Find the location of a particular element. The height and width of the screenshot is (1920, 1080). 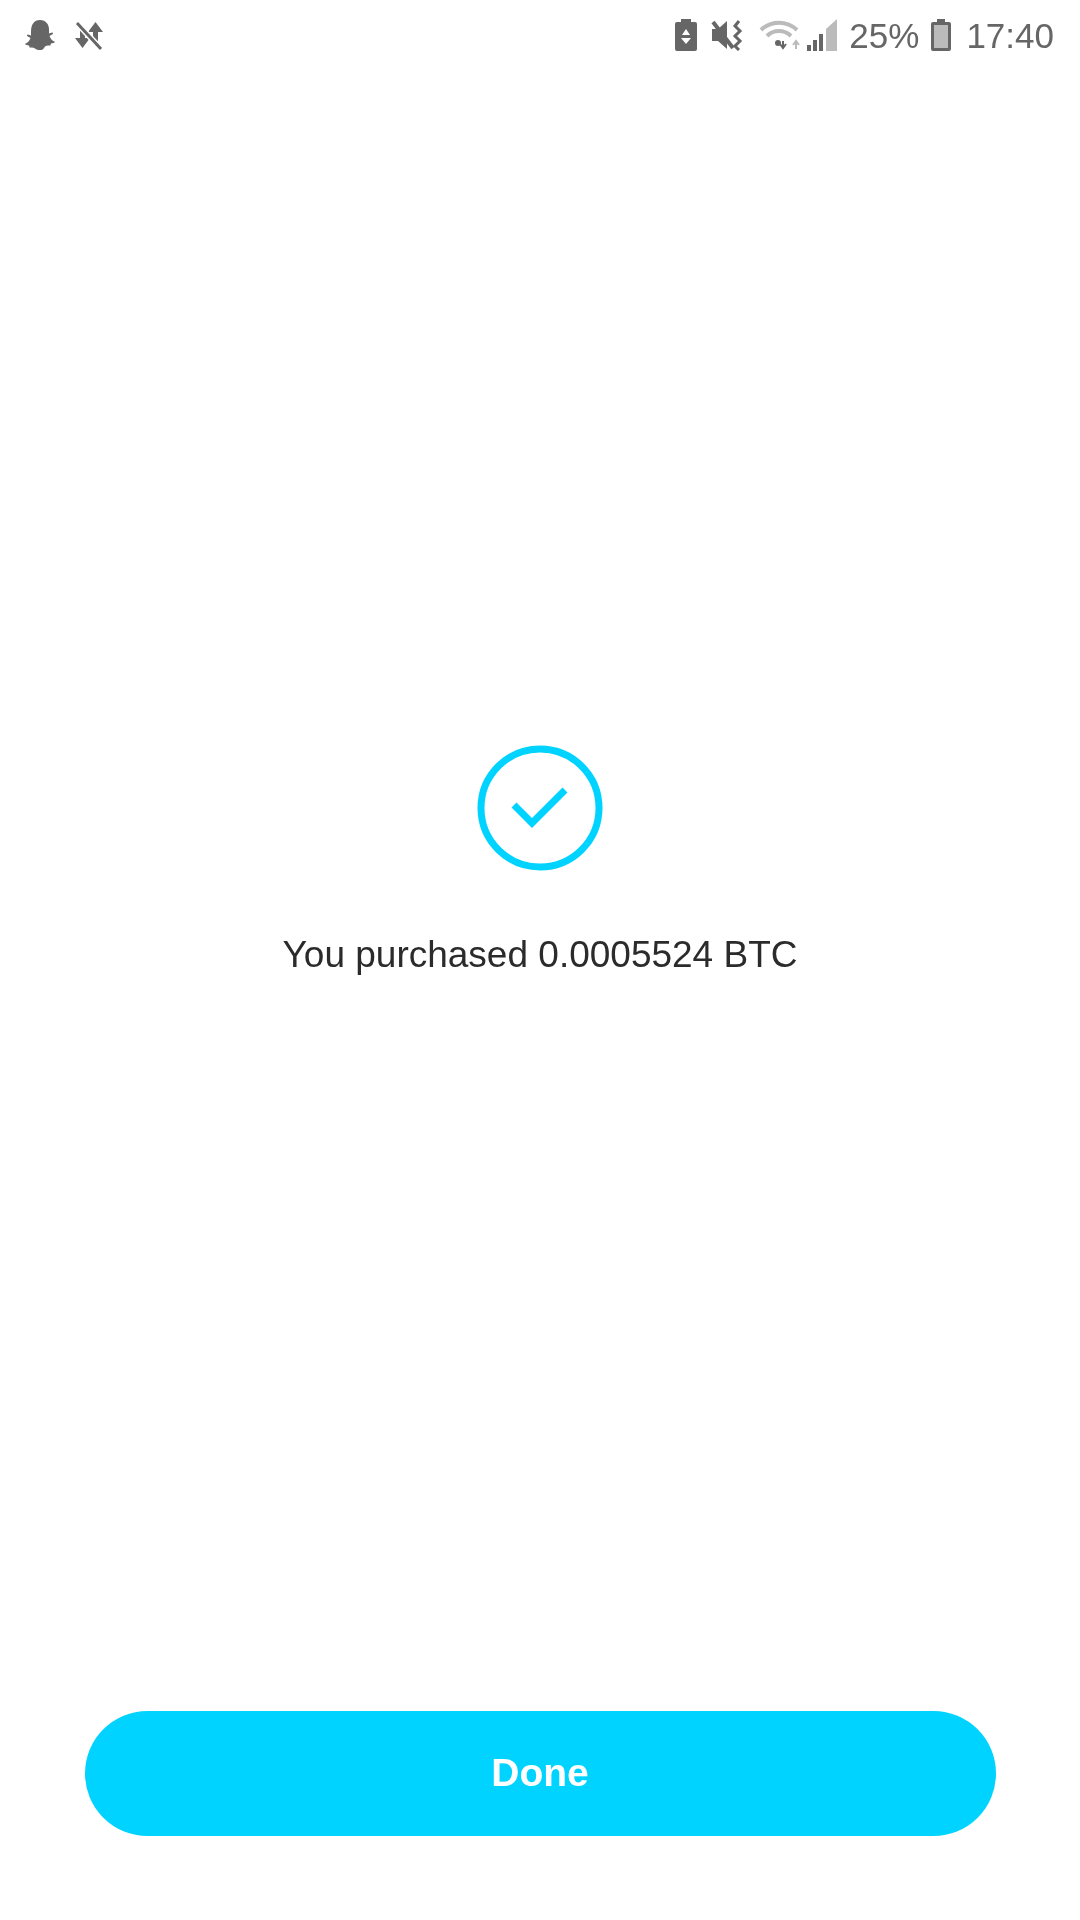

battery-icon is located at coordinates (941, 35).